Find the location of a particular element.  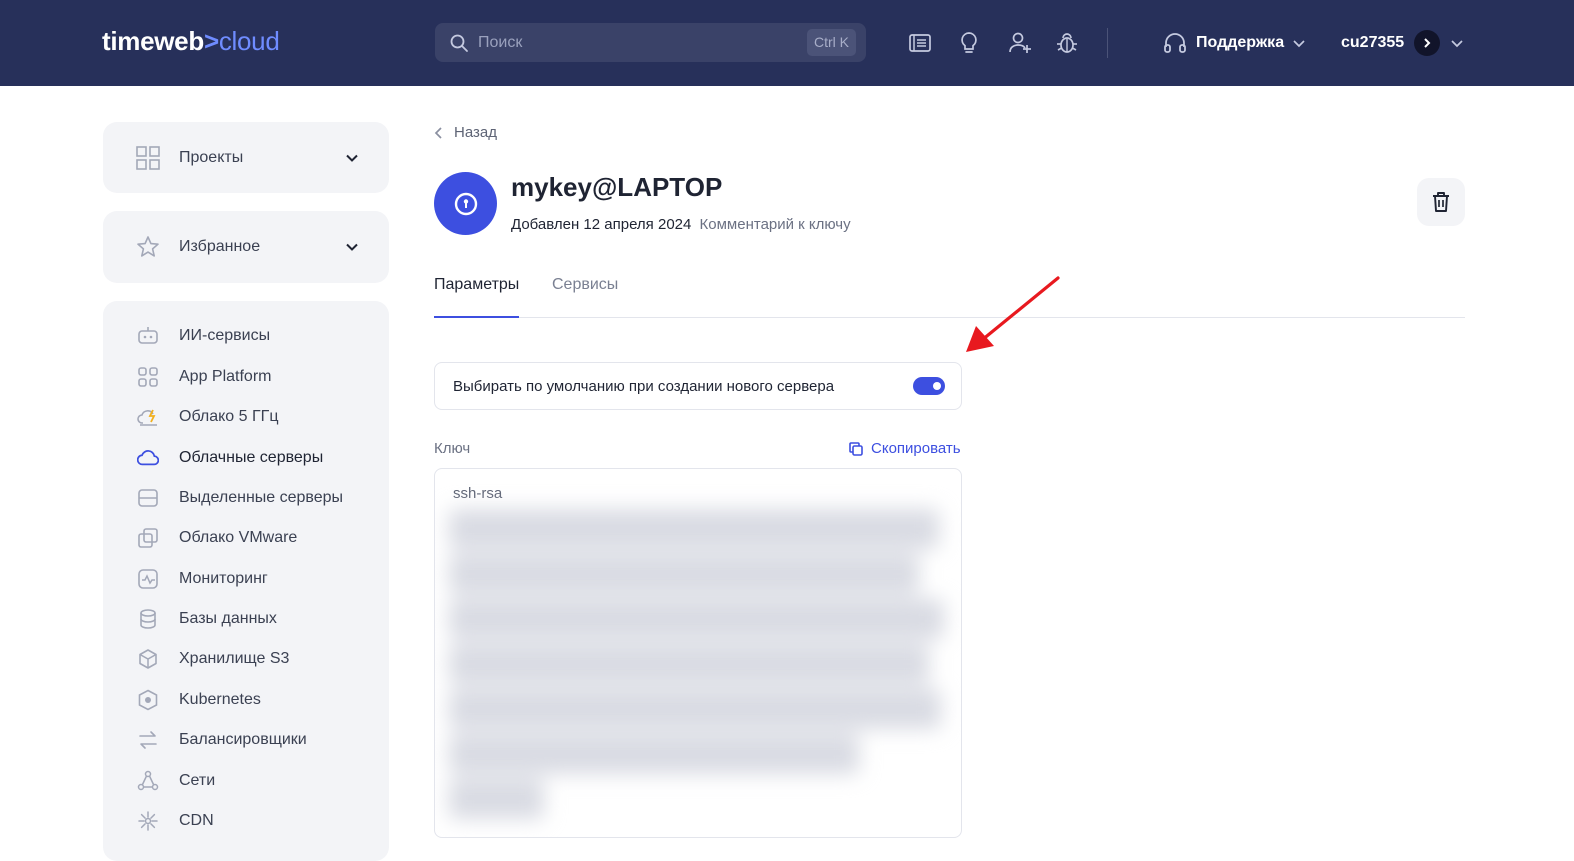

favorites-panel: Избранное is located at coordinates (246, 247).